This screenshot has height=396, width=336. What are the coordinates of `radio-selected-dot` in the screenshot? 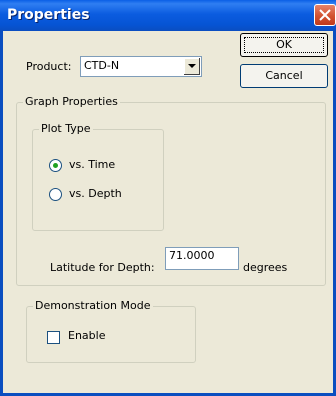 It's located at (55, 165).